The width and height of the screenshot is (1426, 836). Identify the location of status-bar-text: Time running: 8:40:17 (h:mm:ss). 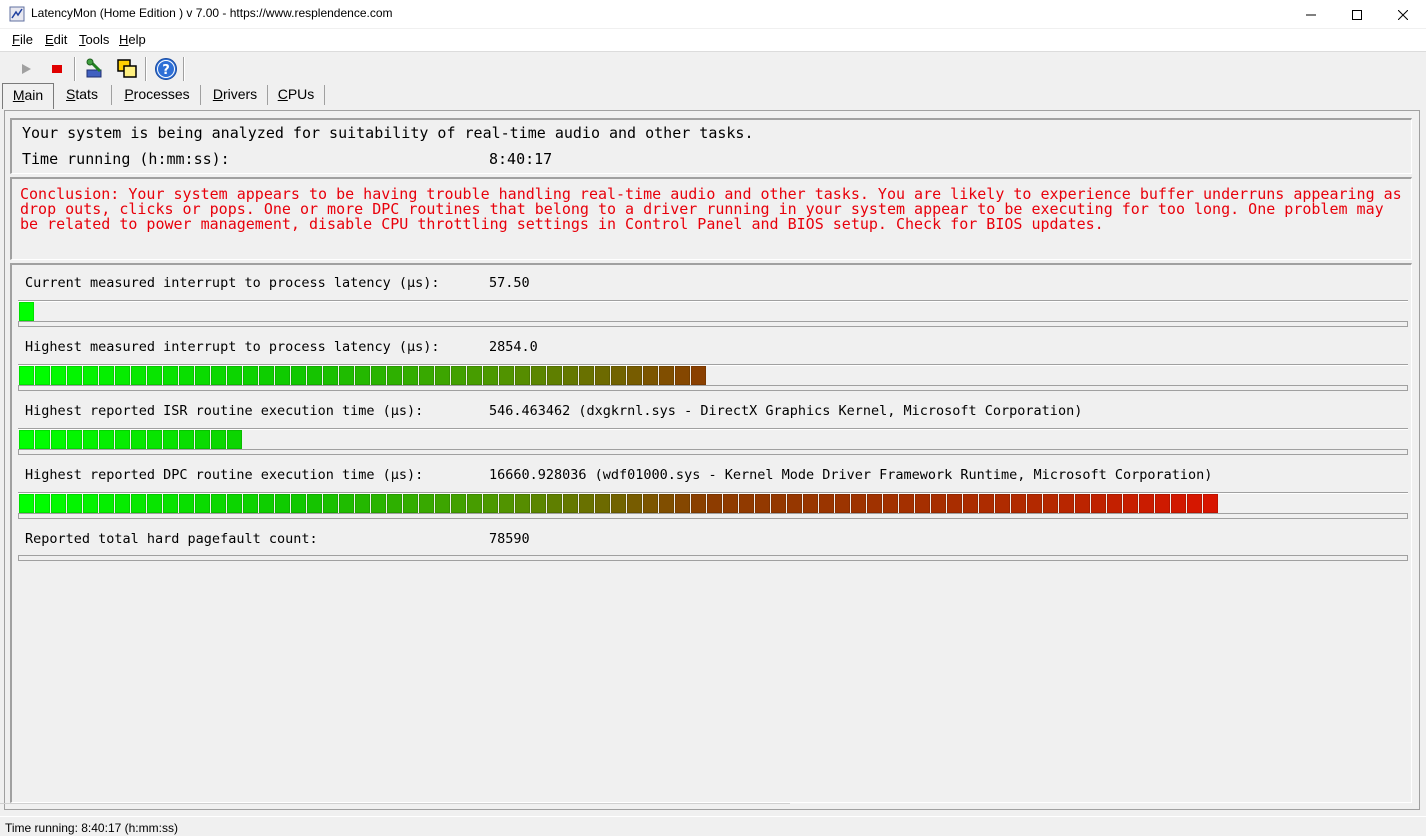
(91, 828).